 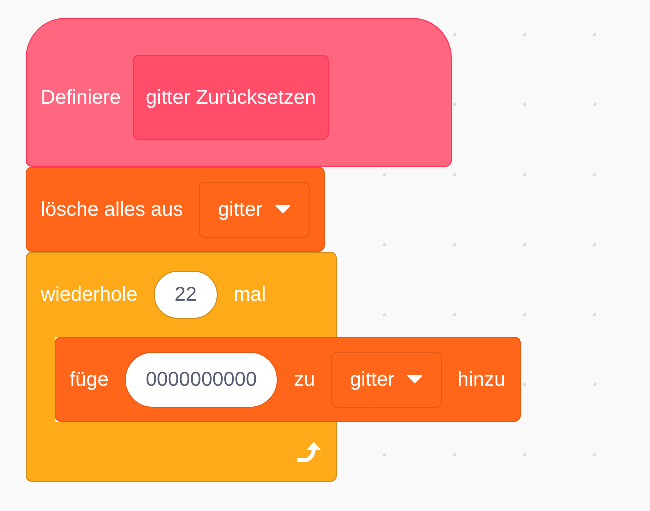 What do you see at coordinates (250, 295) in the screenshot?
I see `block-label: mal` at bounding box center [250, 295].